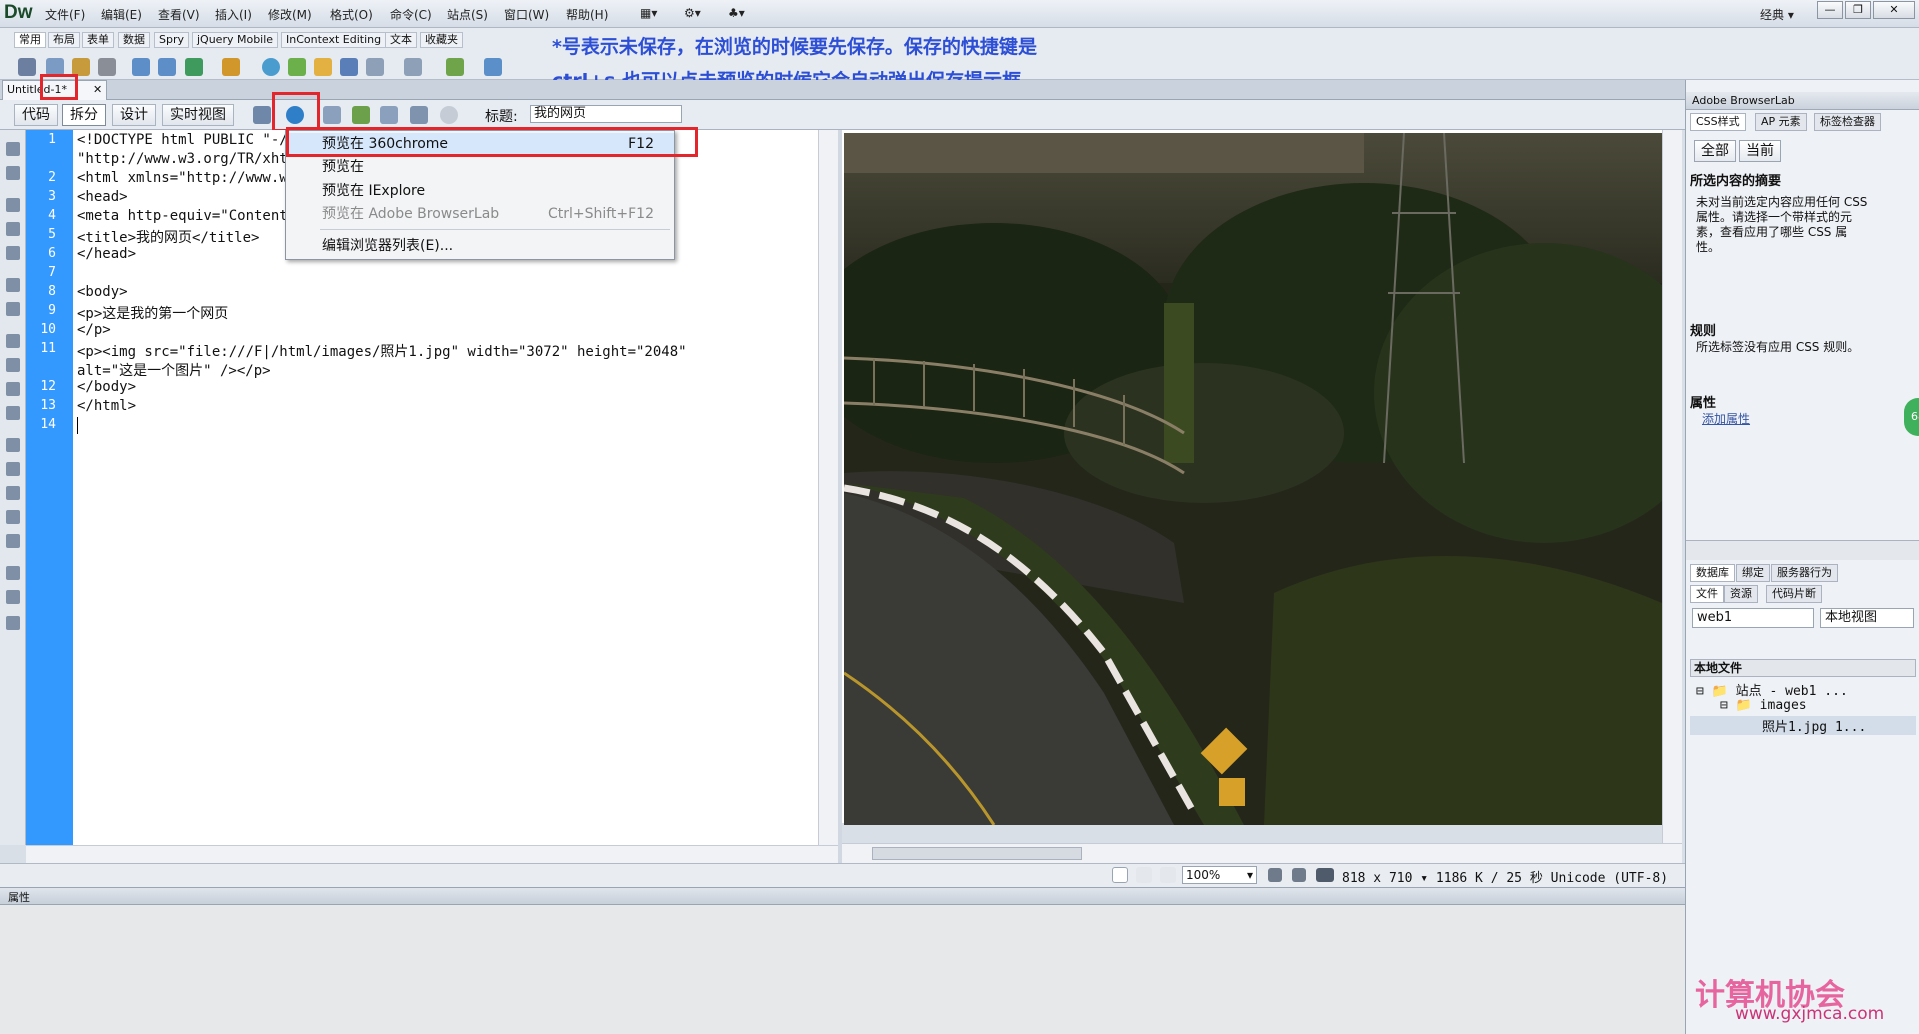  Describe the element at coordinates (1219, 875) in the screenshot. I see `zoom-select: 100% ▾` at that location.